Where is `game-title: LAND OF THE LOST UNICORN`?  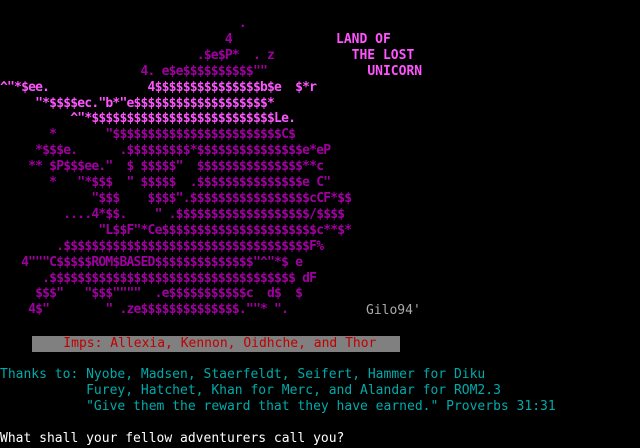 game-title: LAND OF THE LOST UNICORN is located at coordinates (379, 56).